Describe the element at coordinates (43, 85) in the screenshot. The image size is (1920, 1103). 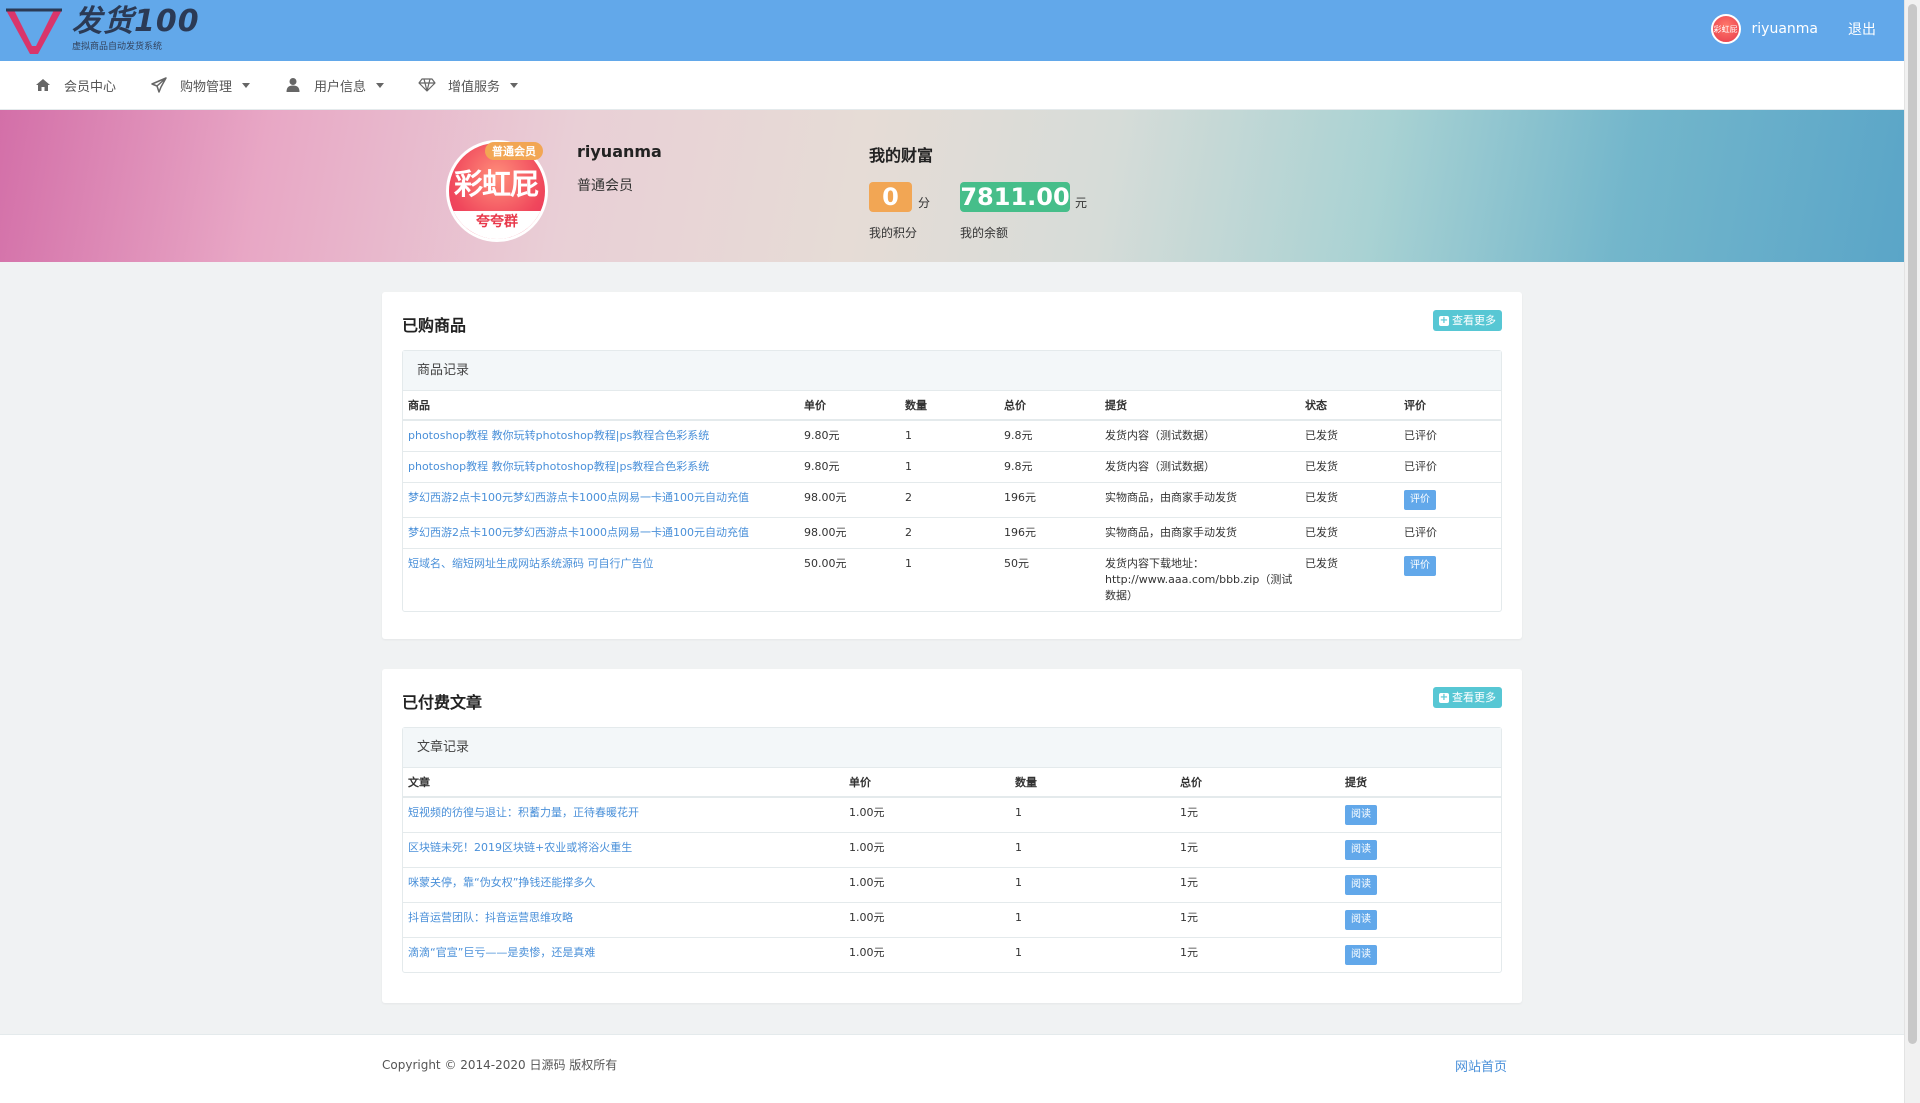
I see `home-icon` at that location.